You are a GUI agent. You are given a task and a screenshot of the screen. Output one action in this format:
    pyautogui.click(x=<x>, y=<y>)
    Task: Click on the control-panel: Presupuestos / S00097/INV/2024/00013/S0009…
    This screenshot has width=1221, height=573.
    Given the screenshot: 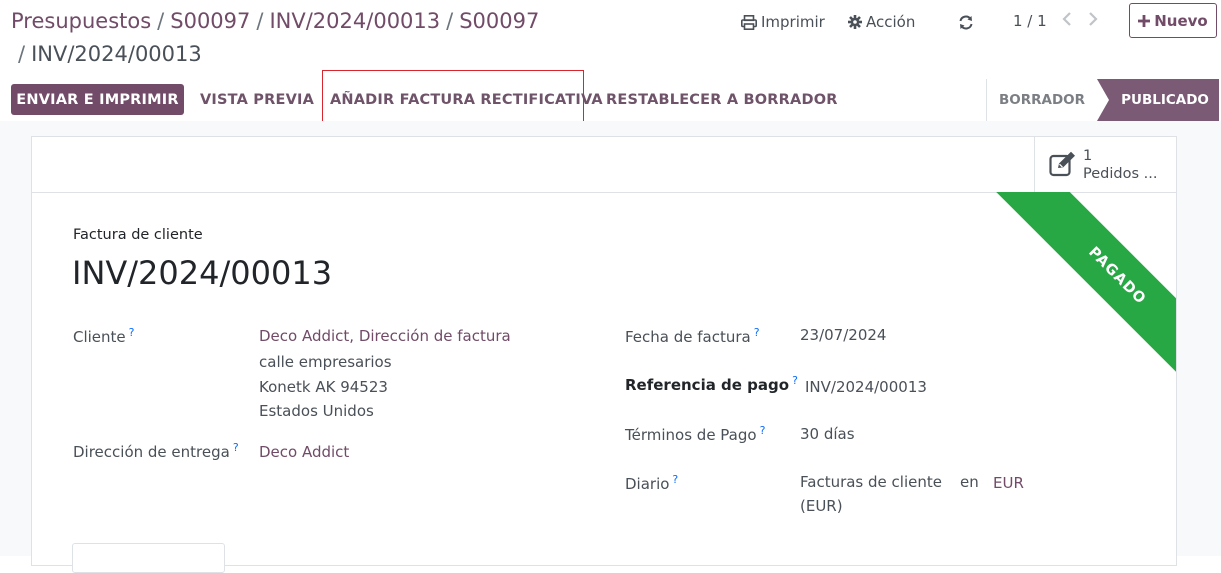 What is the action you would take?
    pyautogui.click(x=610, y=40)
    